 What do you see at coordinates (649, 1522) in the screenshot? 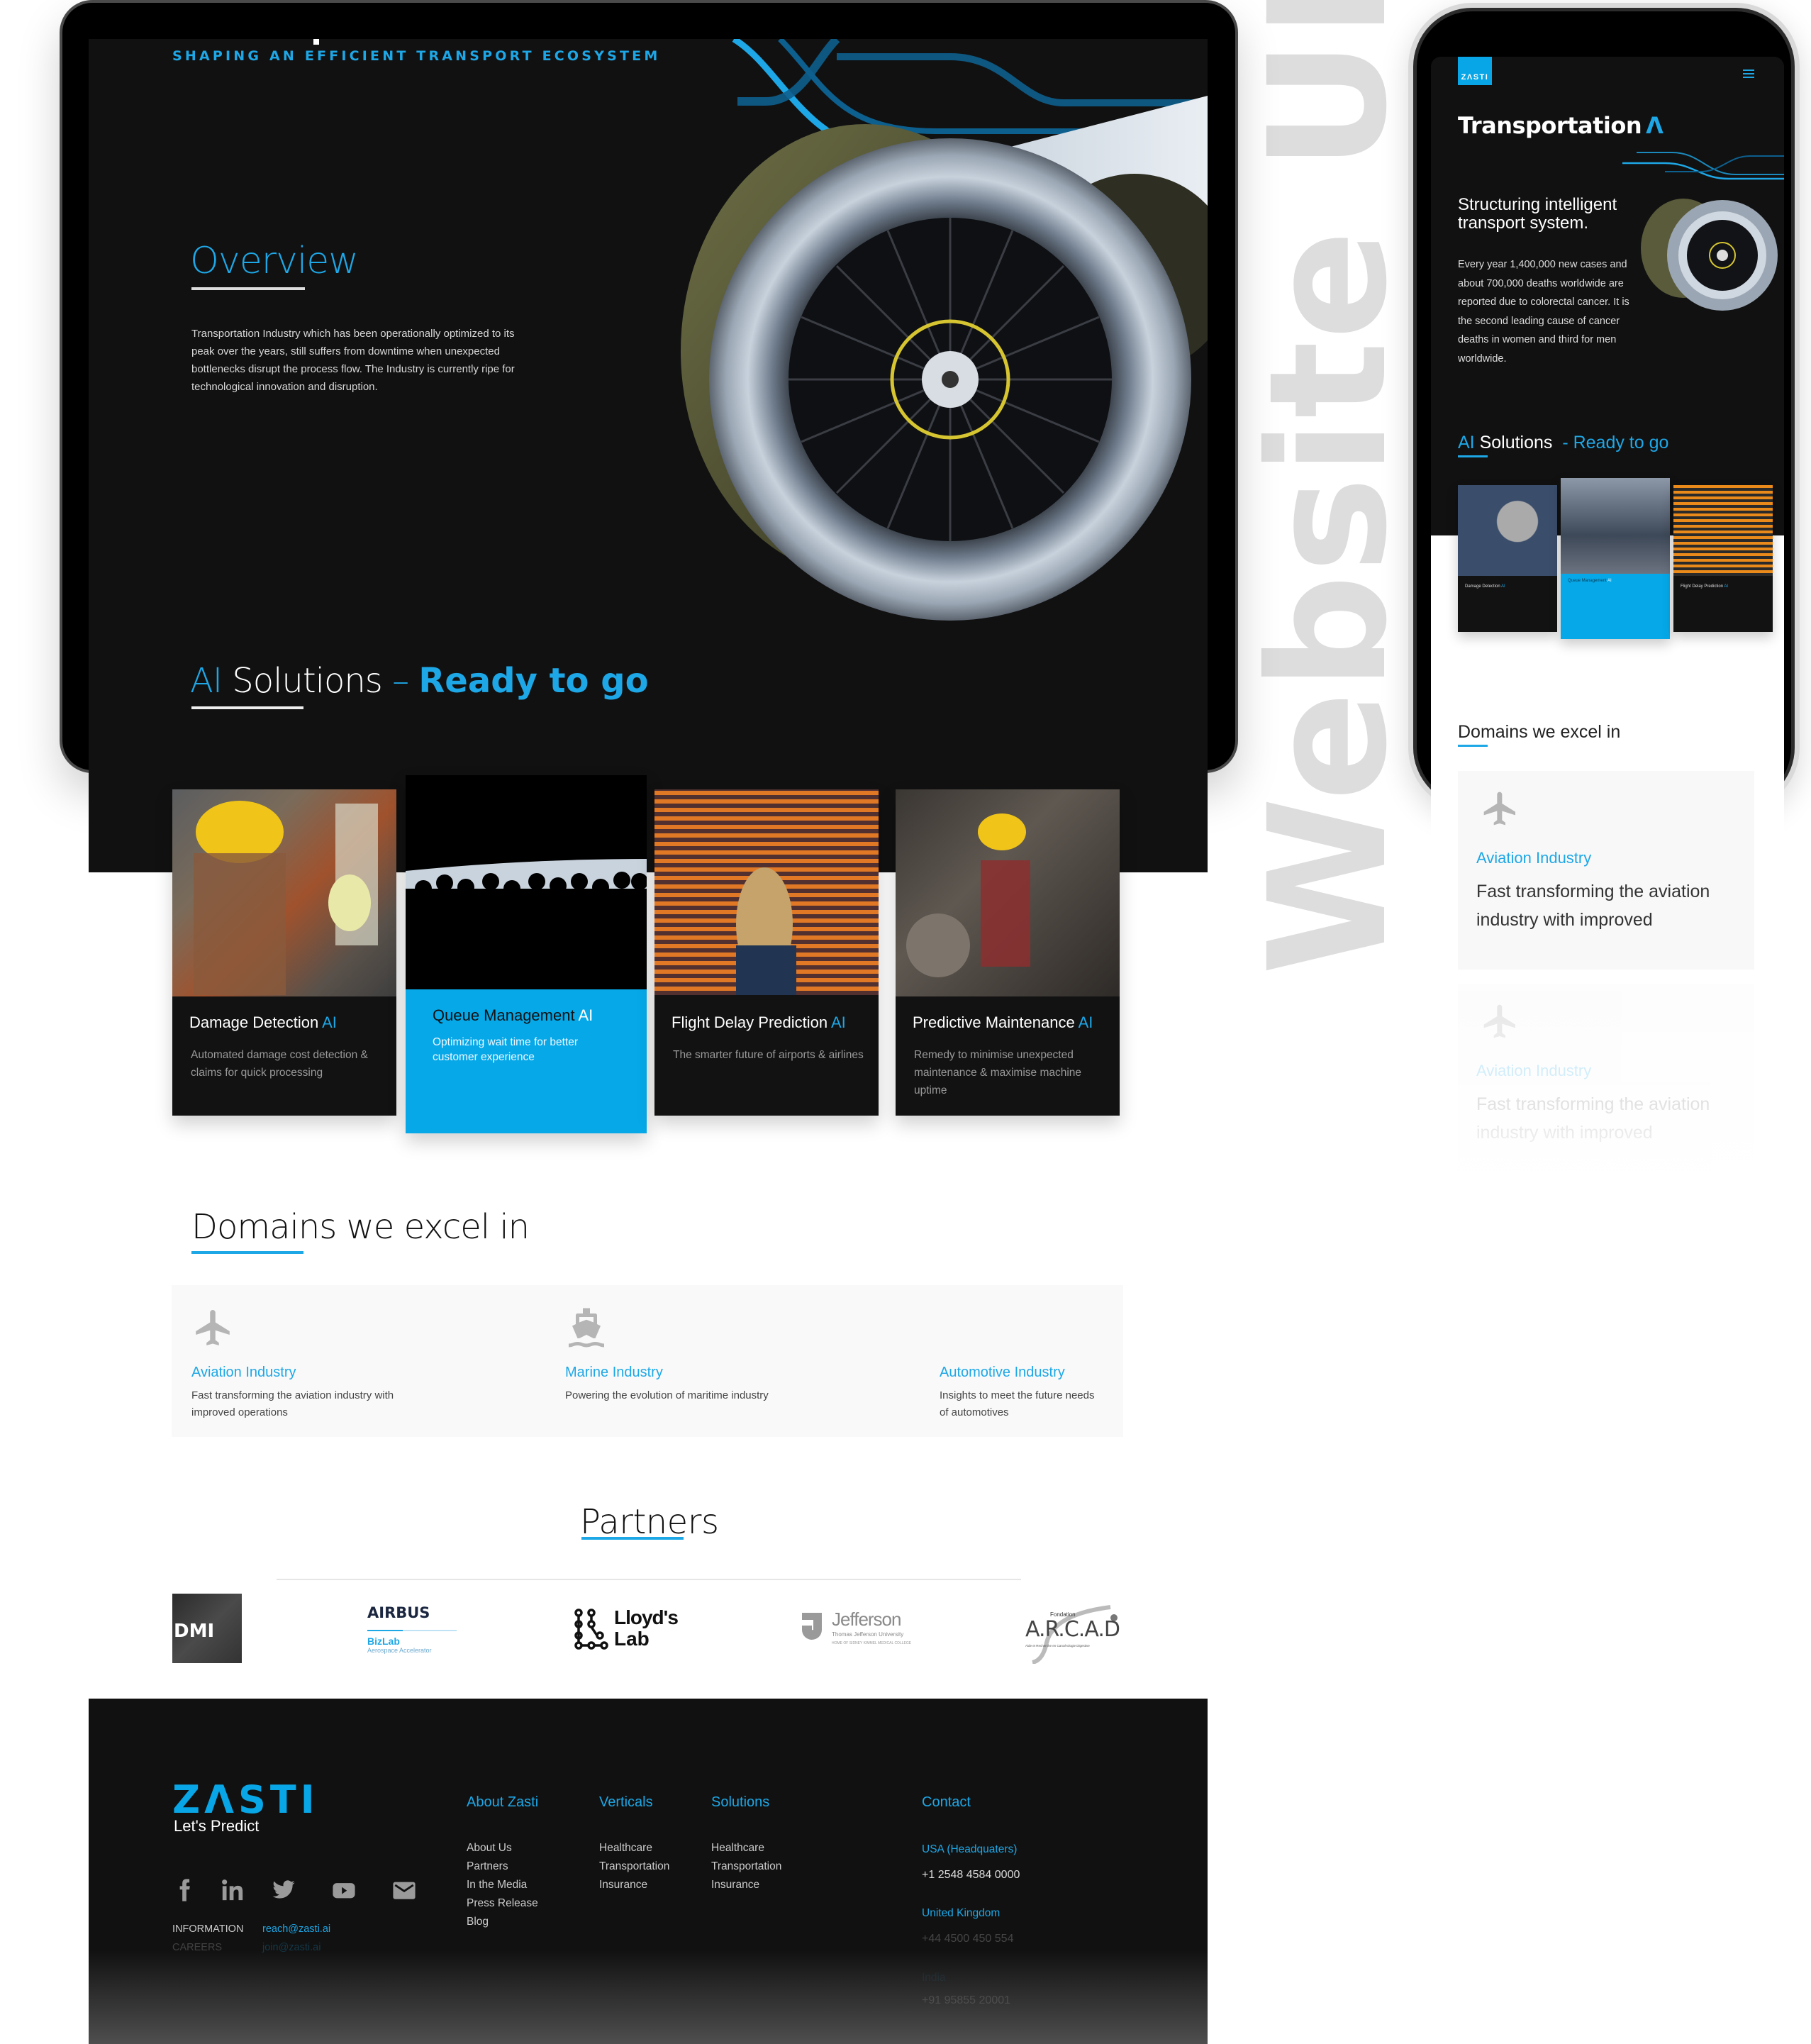
I see `partners-heading: Partners` at bounding box center [649, 1522].